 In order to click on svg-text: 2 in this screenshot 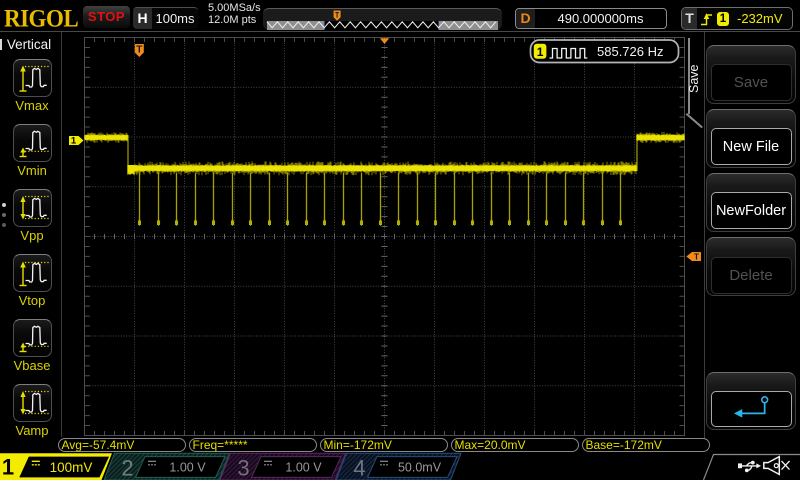, I will do `click(127, 468)`.